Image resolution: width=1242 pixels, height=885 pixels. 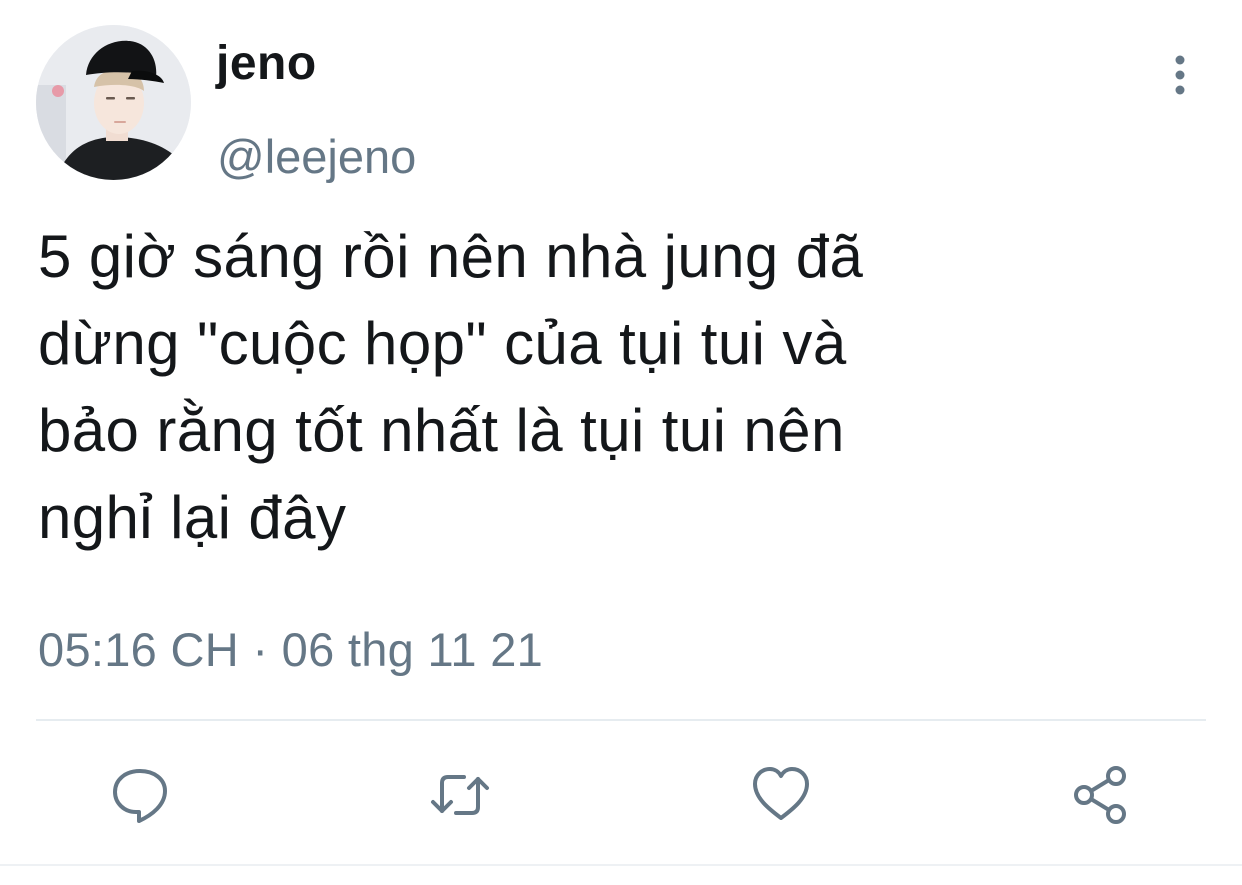 I want to click on more-vertical-icon, so click(x=1180, y=75).